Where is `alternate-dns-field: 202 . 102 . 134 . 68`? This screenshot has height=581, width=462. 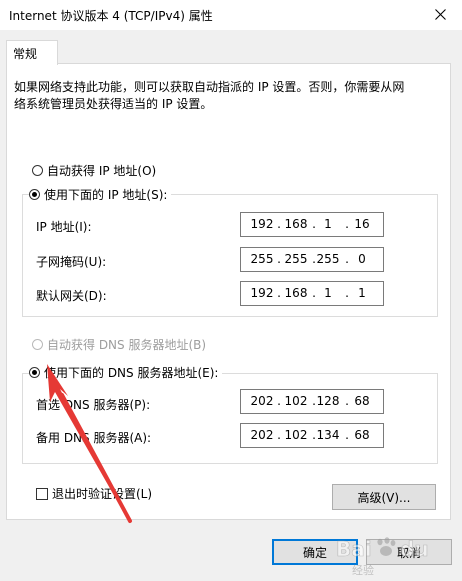 alternate-dns-field: 202 . 102 . 134 . 68 is located at coordinates (312, 435).